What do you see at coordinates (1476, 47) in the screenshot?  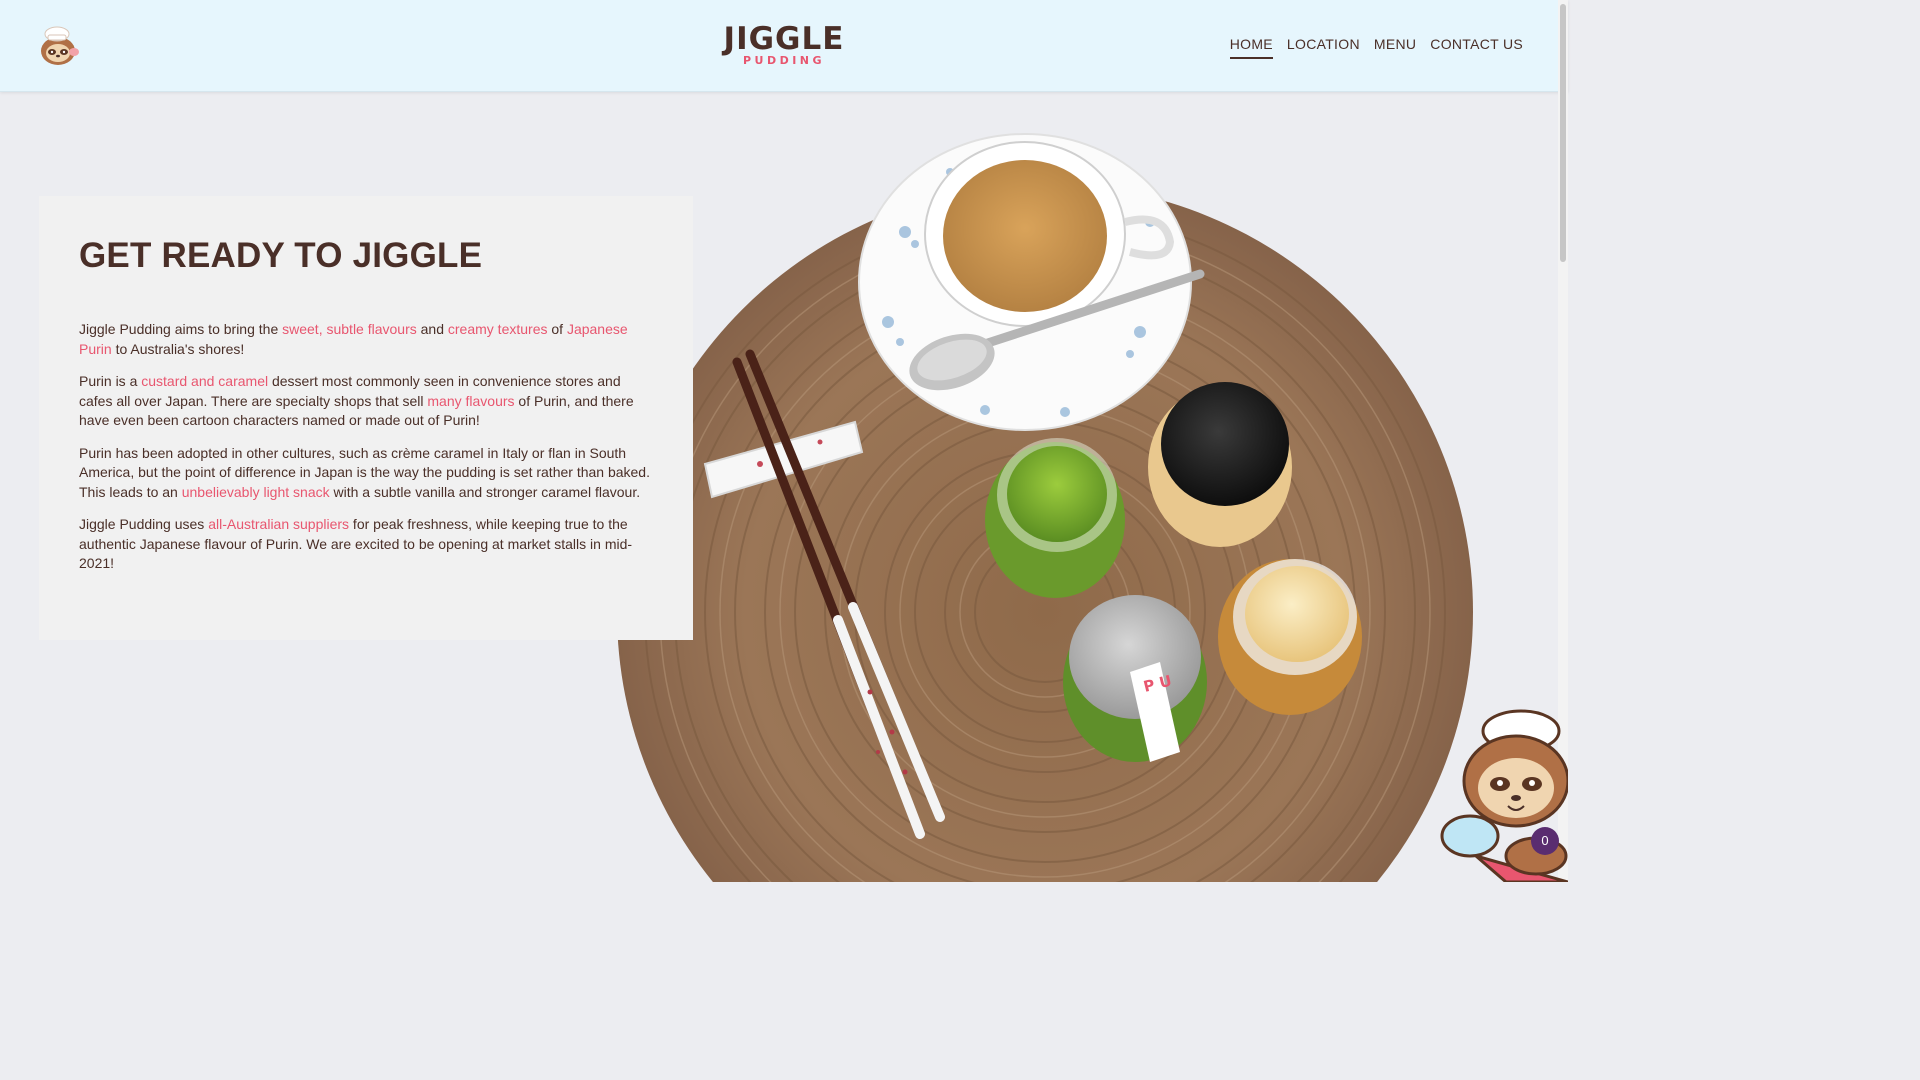 I see `nav-contact-us: CONTACT US` at bounding box center [1476, 47].